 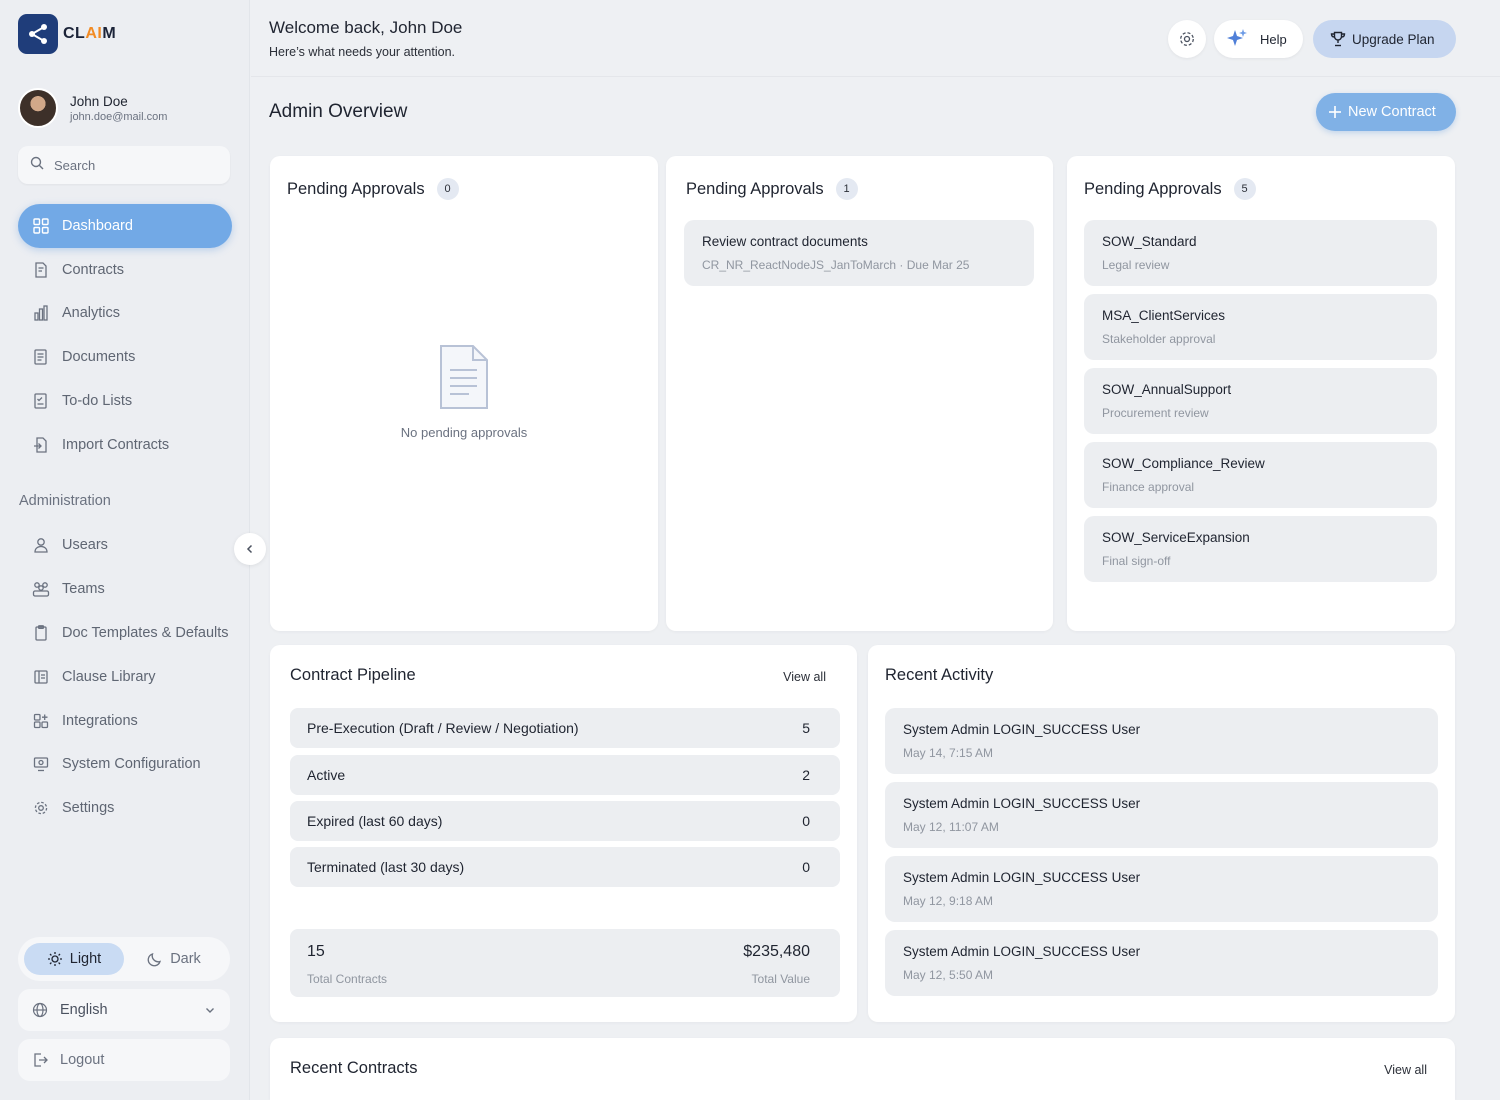 What do you see at coordinates (41, 633) in the screenshot?
I see `template-icon` at bounding box center [41, 633].